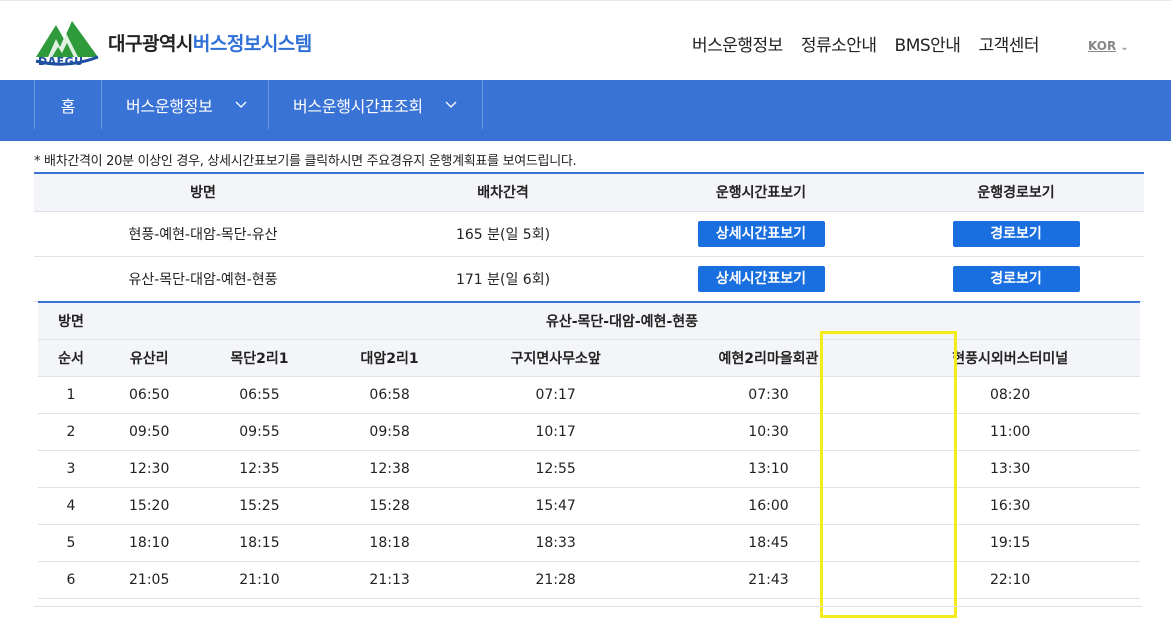 This screenshot has height=641, width=1171. What do you see at coordinates (555, 358) in the screenshot?
I see `stop-name: 구지면사무소앞` at bounding box center [555, 358].